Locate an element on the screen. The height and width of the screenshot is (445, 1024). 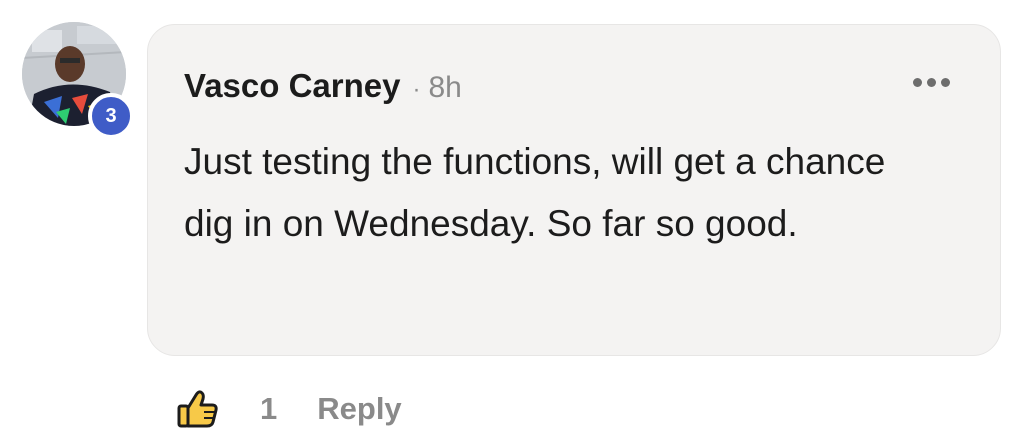
badge-count: 3 is located at coordinates (111, 115).